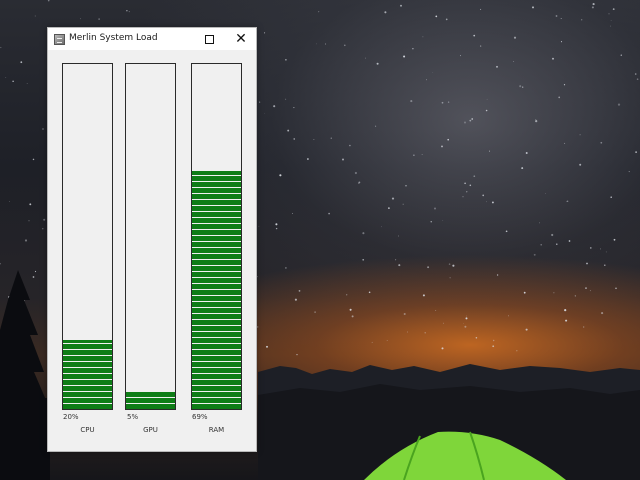  I want to click on close-icon: ✕, so click(241, 39).